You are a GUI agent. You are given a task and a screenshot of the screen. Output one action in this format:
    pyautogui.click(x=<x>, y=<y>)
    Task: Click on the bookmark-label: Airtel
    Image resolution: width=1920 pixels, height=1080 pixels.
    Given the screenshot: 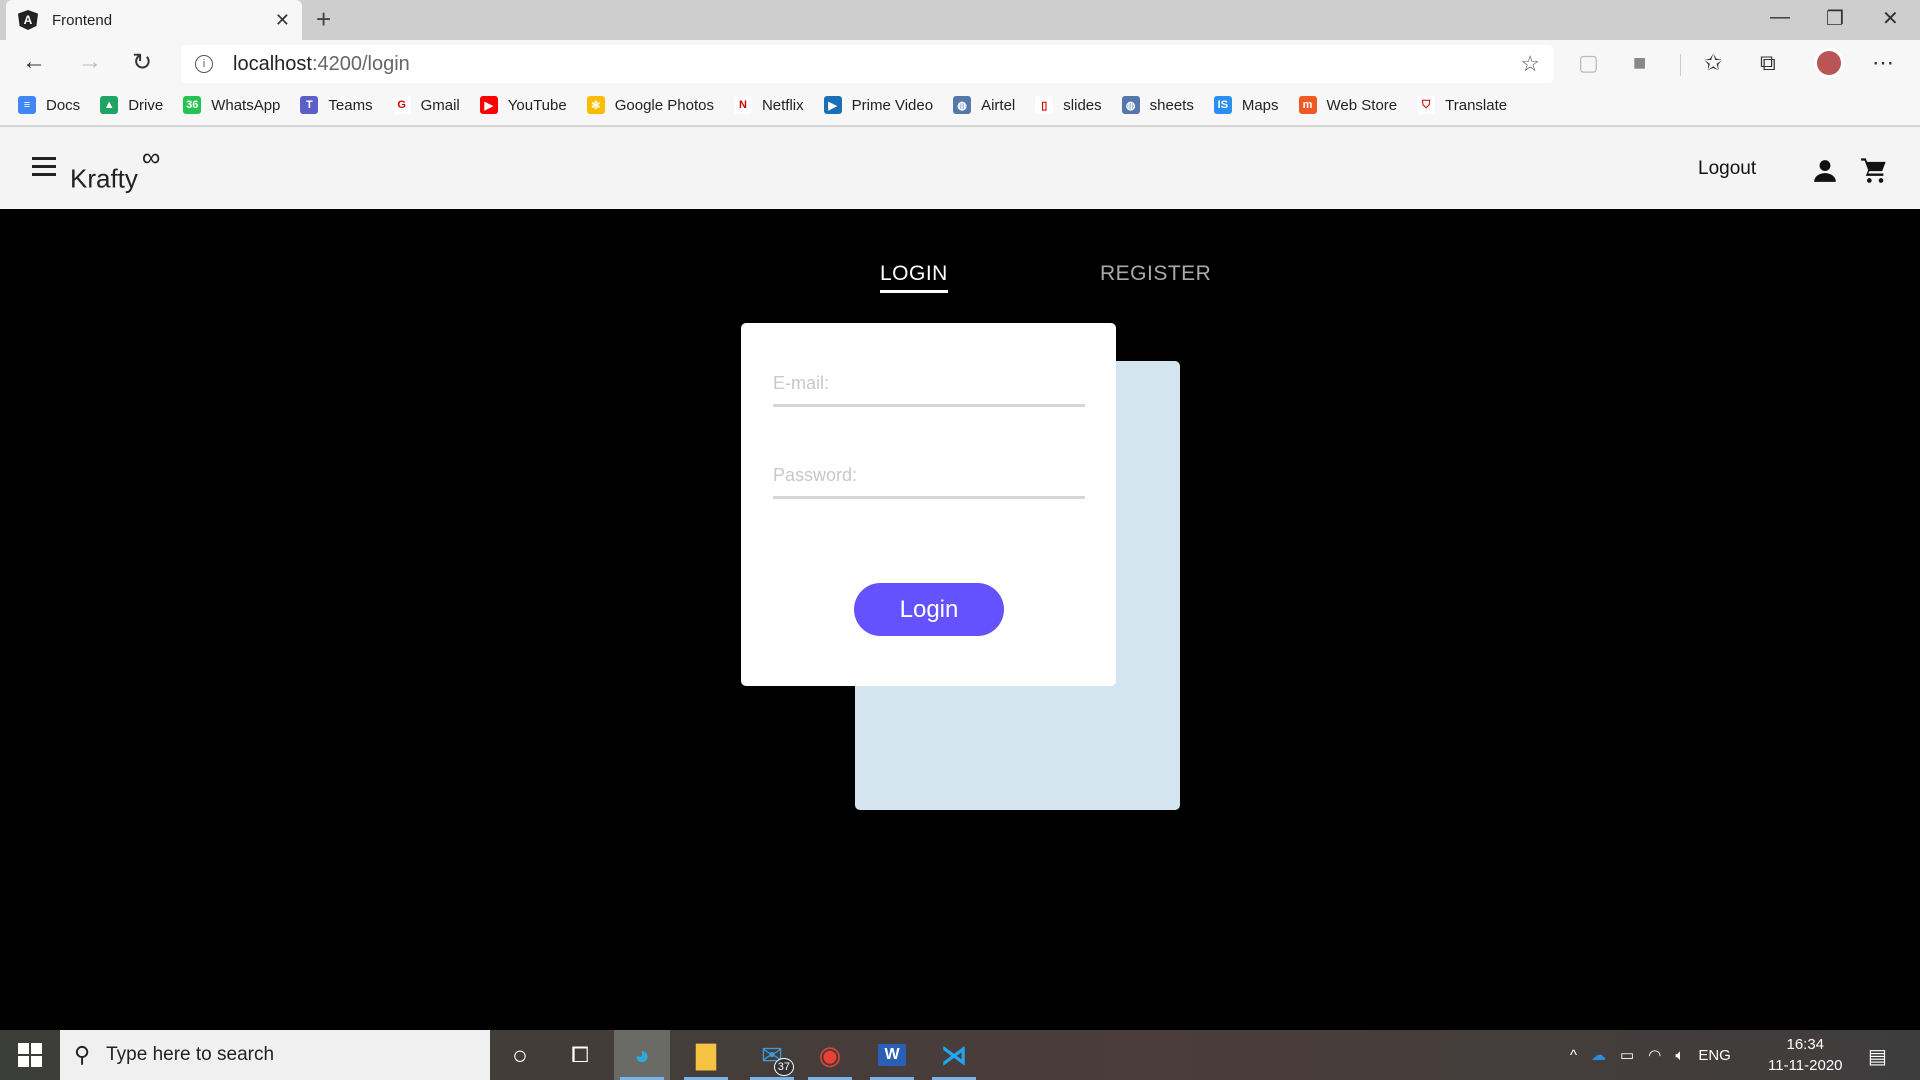 What is the action you would take?
    pyautogui.click(x=998, y=105)
    